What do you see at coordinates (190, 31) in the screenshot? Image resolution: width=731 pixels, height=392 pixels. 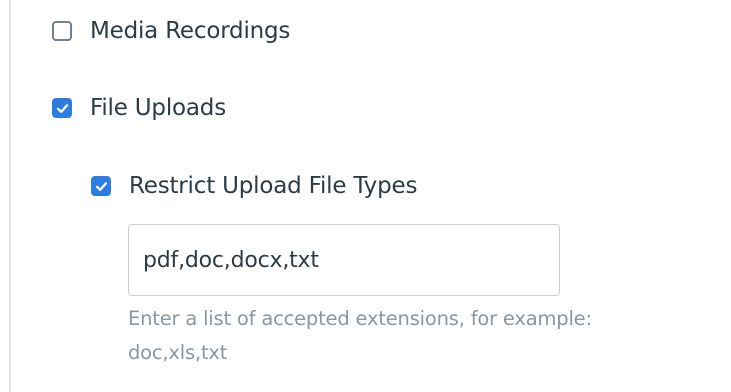 I see `media-recordings-label: Media Recordings` at bounding box center [190, 31].